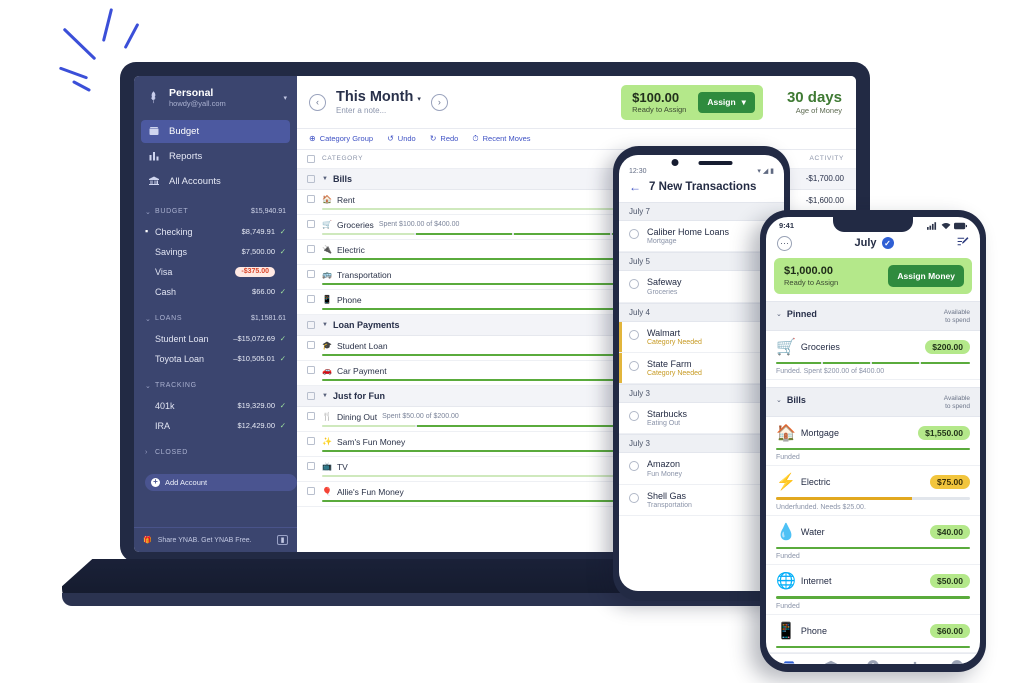 The image size is (1024, 683). What do you see at coordinates (215, 319) in the screenshot?
I see `account-group-loans: ⌄ LOANS $1,1581.61` at bounding box center [215, 319].